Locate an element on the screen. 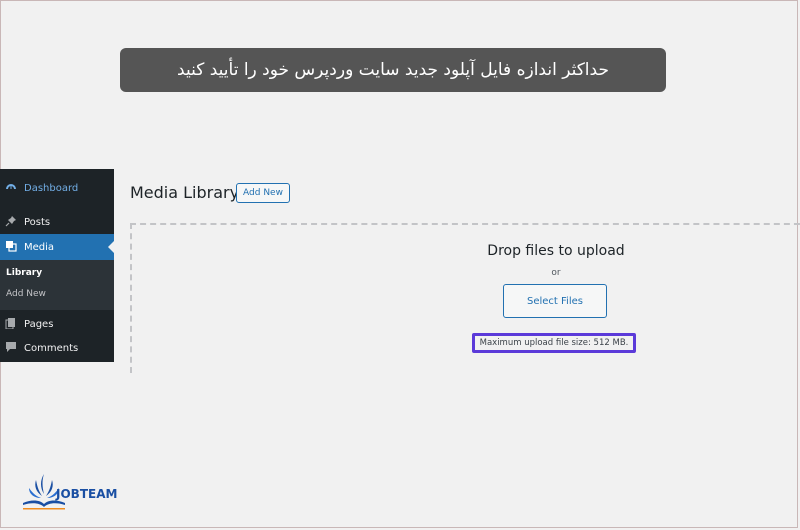 This screenshot has width=800, height=530. or-separator: or is located at coordinates (556, 273).